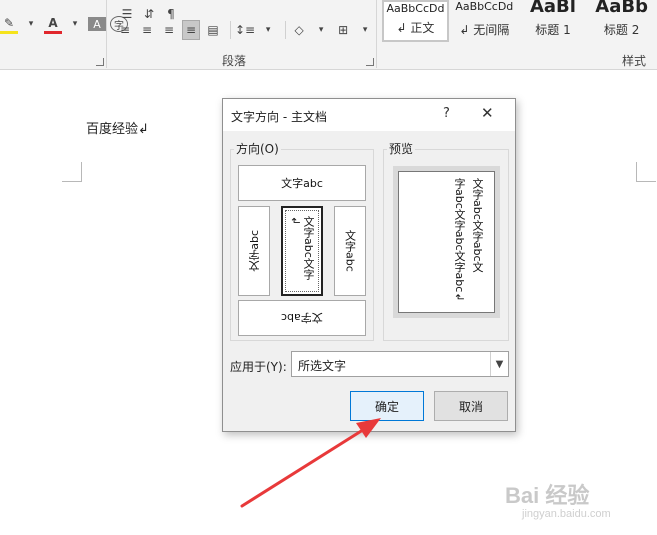 This screenshot has height=535, width=657. Describe the element at coordinates (471, 406) in the screenshot. I see `cancel-button: 取消` at that location.